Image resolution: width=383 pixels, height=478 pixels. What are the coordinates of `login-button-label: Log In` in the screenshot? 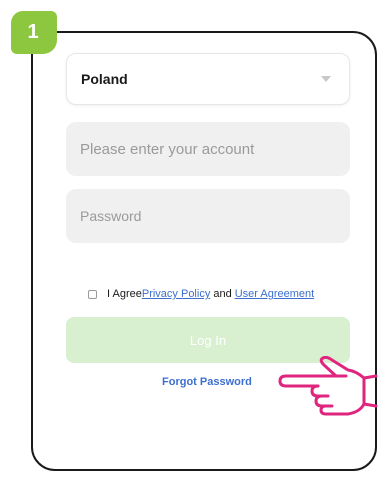 It's located at (208, 340).